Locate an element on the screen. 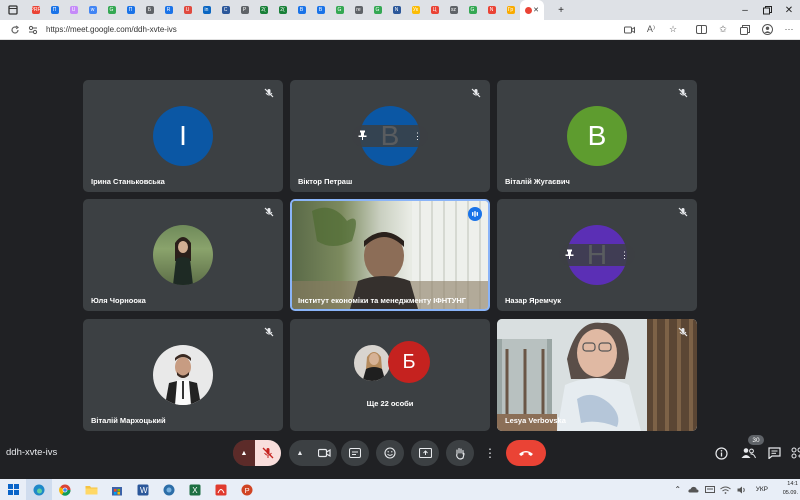  browser-tab: in is located at coordinates (206, 10).